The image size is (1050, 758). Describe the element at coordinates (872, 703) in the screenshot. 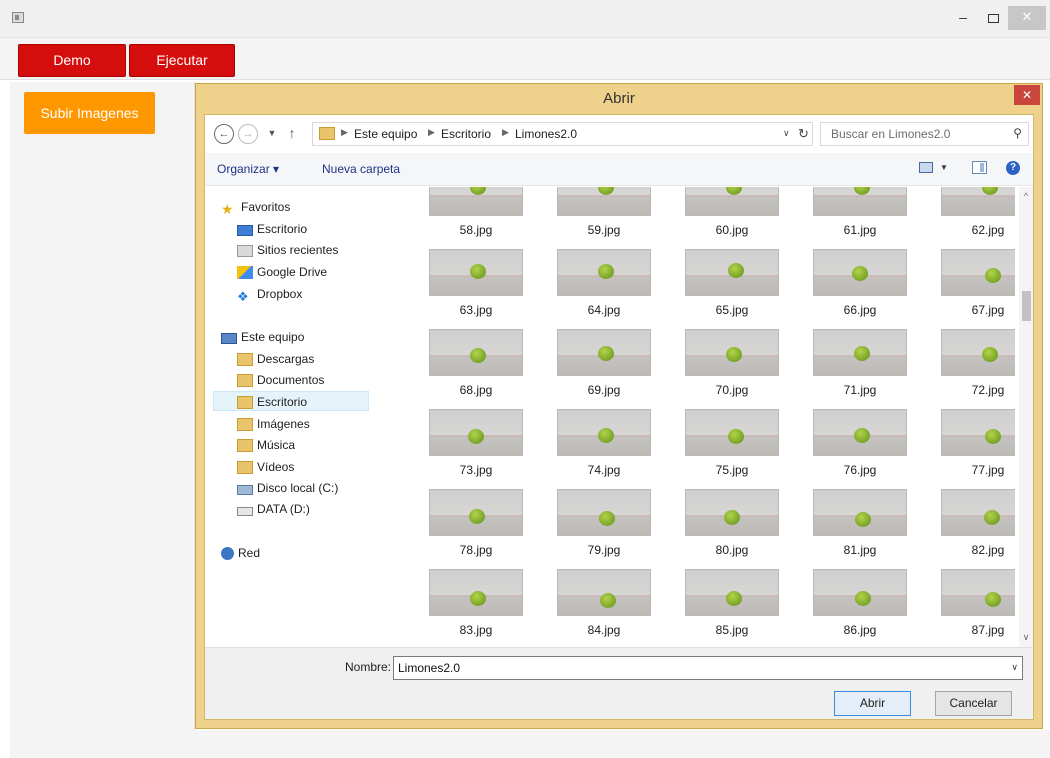

I see `abrir-button: Abrir` at that location.